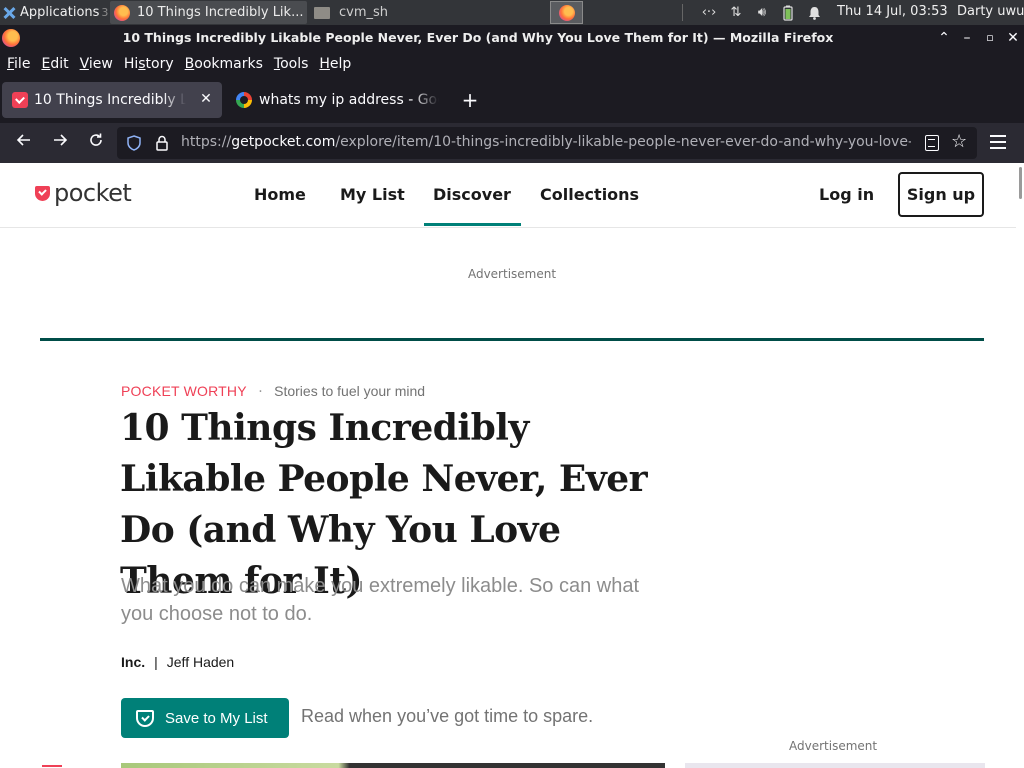 This screenshot has height=768, width=1024. I want to click on pocket-favicon-icon, so click(20, 100).